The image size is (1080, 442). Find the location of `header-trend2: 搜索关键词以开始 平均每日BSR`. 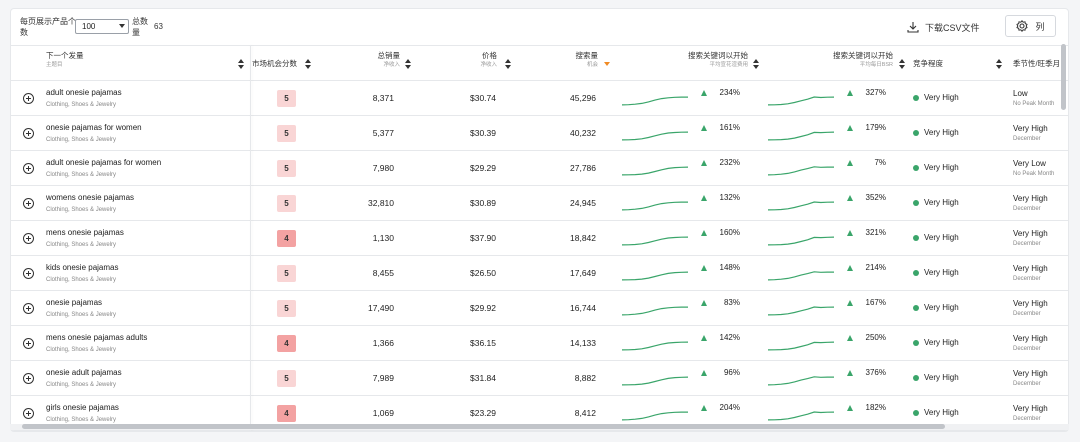

header-trend2: 搜索关键词以开始 平均每日BSR is located at coordinates (852, 60).